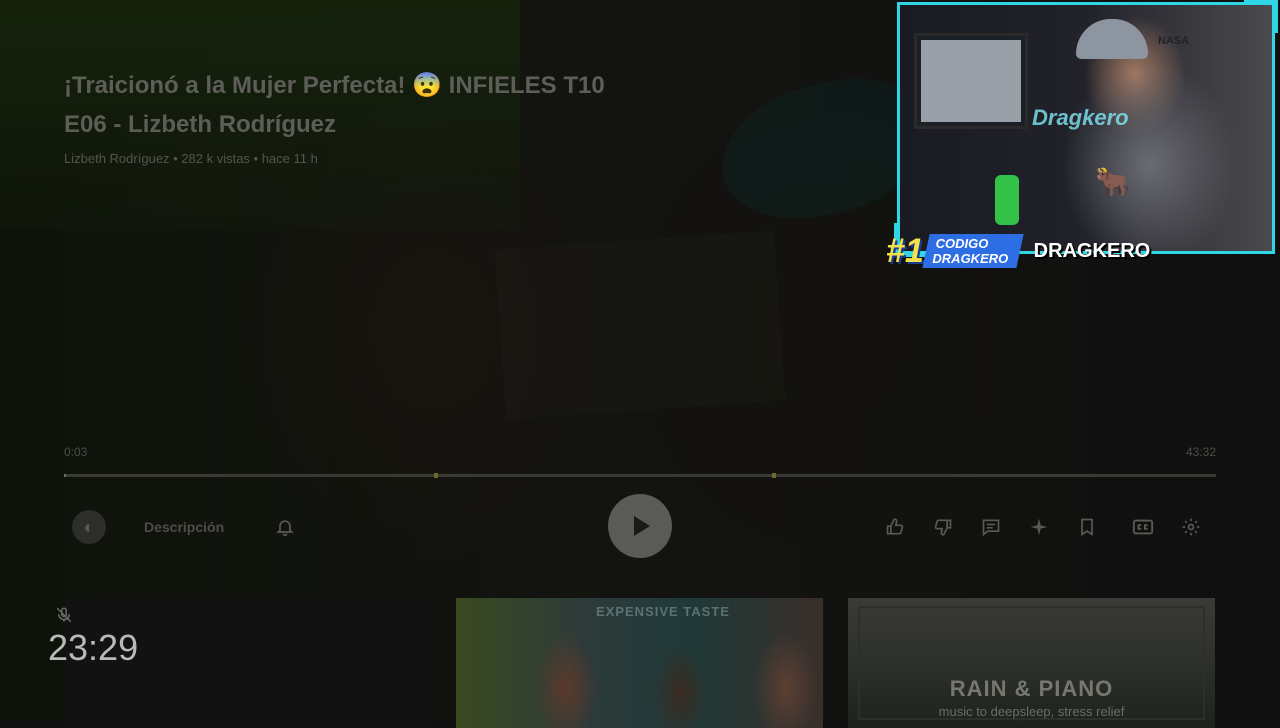 The width and height of the screenshot is (1280, 728). I want to click on captions-icon, so click(1143, 527).